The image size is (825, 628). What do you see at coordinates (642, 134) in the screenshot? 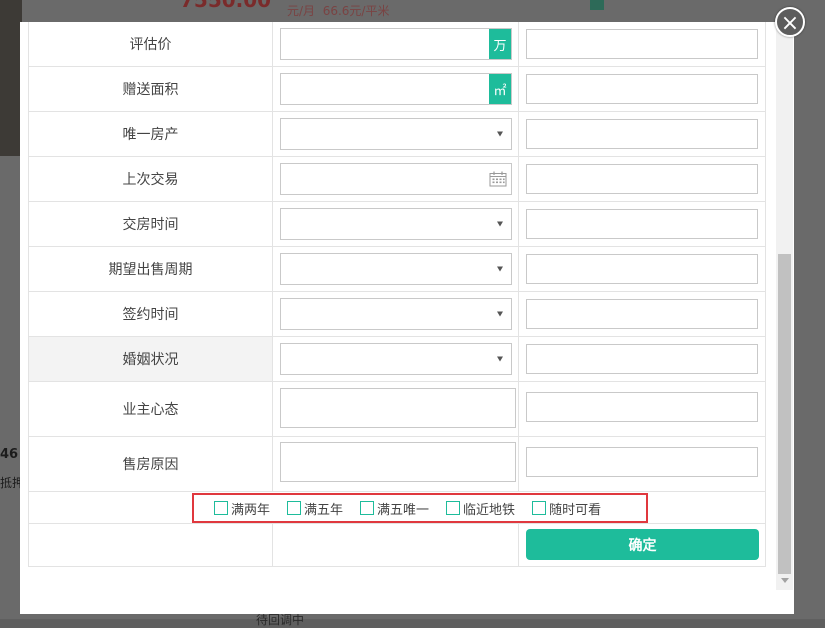
I see `only-property-note-input` at bounding box center [642, 134].